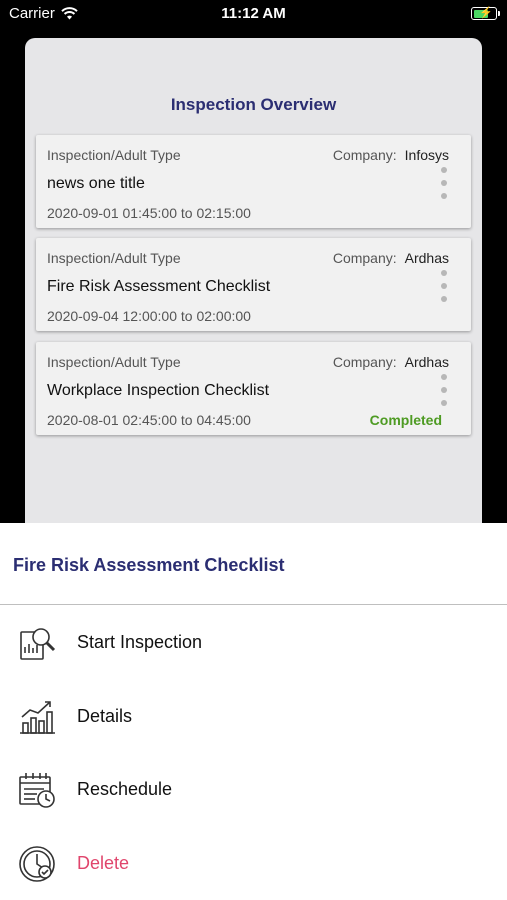 This screenshot has width=507, height=900. I want to click on delete-clock-icon, so click(37, 864).